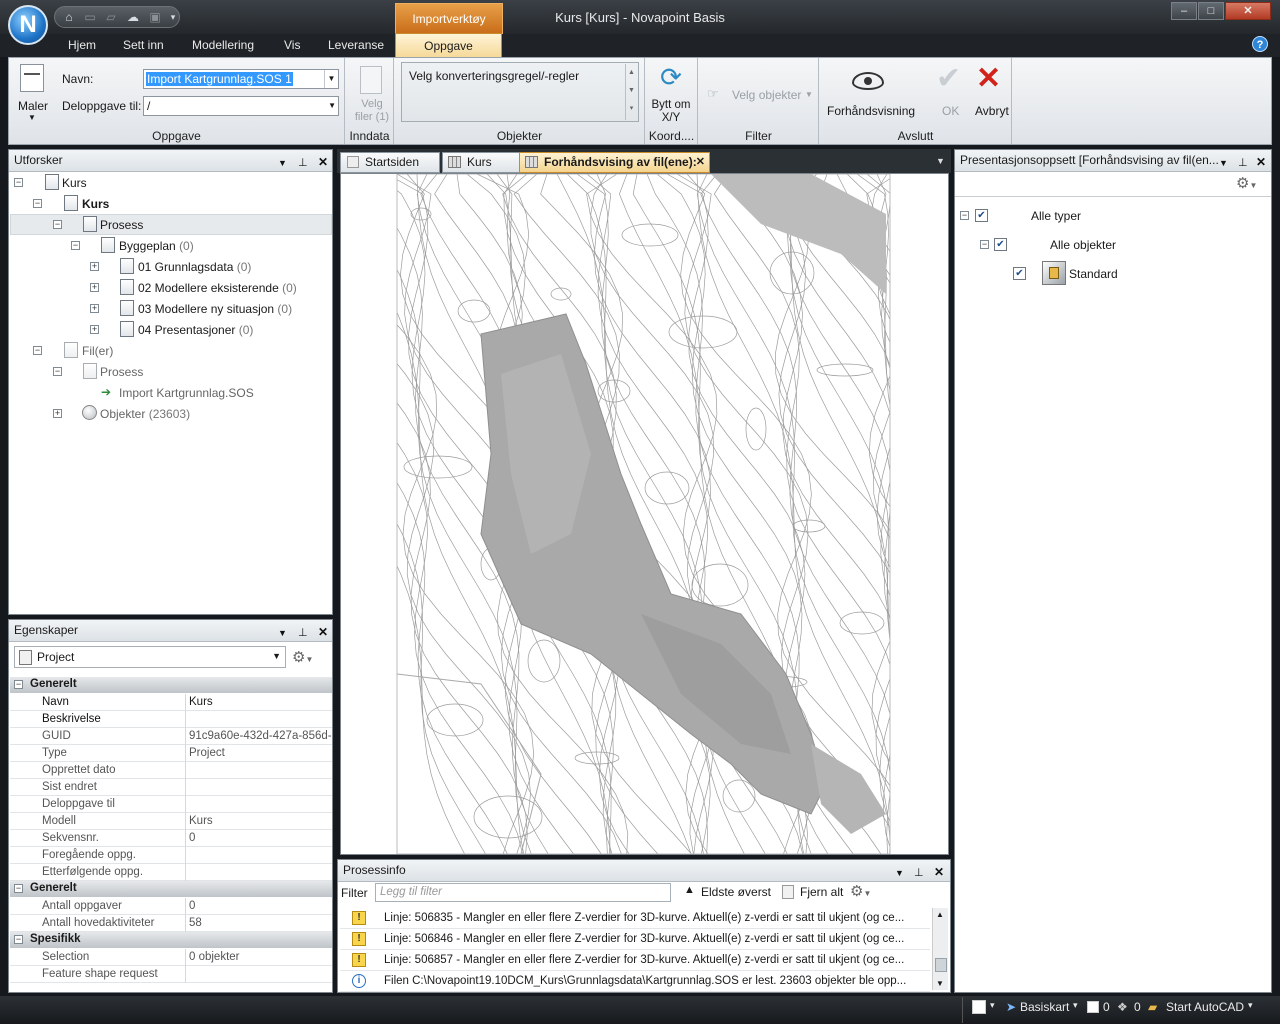  Describe the element at coordinates (33, 106) in the screenshot. I see `maler-button: Maler` at that location.